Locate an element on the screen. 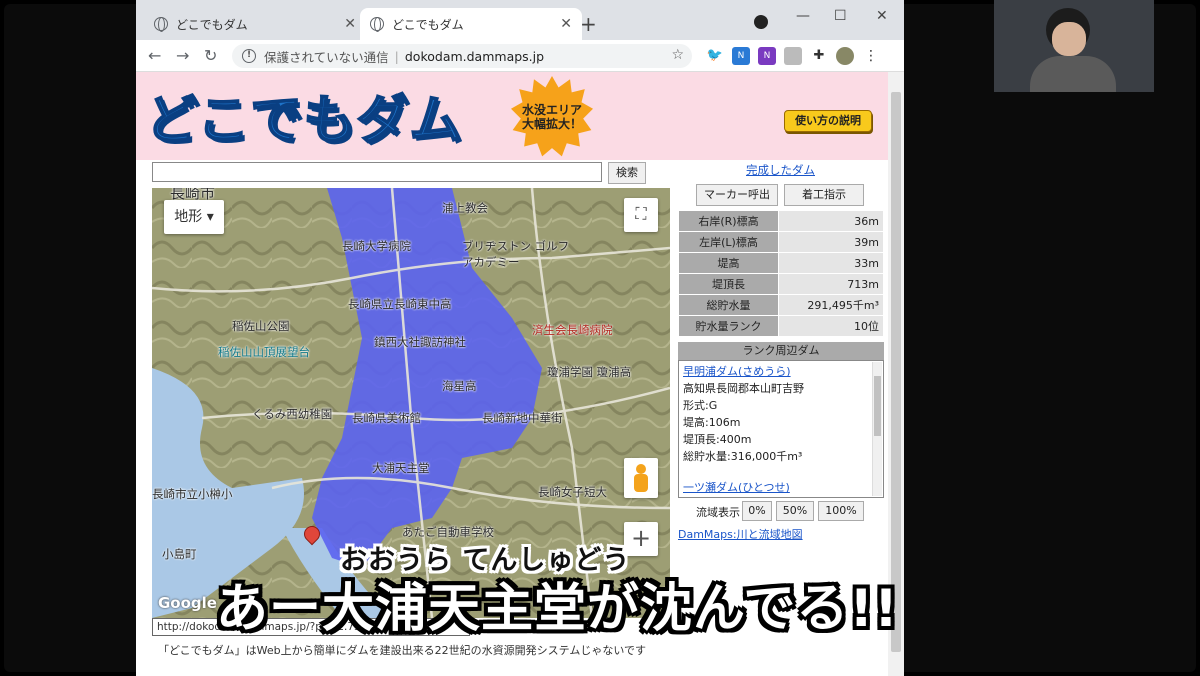 This screenshot has height=676, width=1200. marker-call-button: マーカー呼出 is located at coordinates (737, 195).